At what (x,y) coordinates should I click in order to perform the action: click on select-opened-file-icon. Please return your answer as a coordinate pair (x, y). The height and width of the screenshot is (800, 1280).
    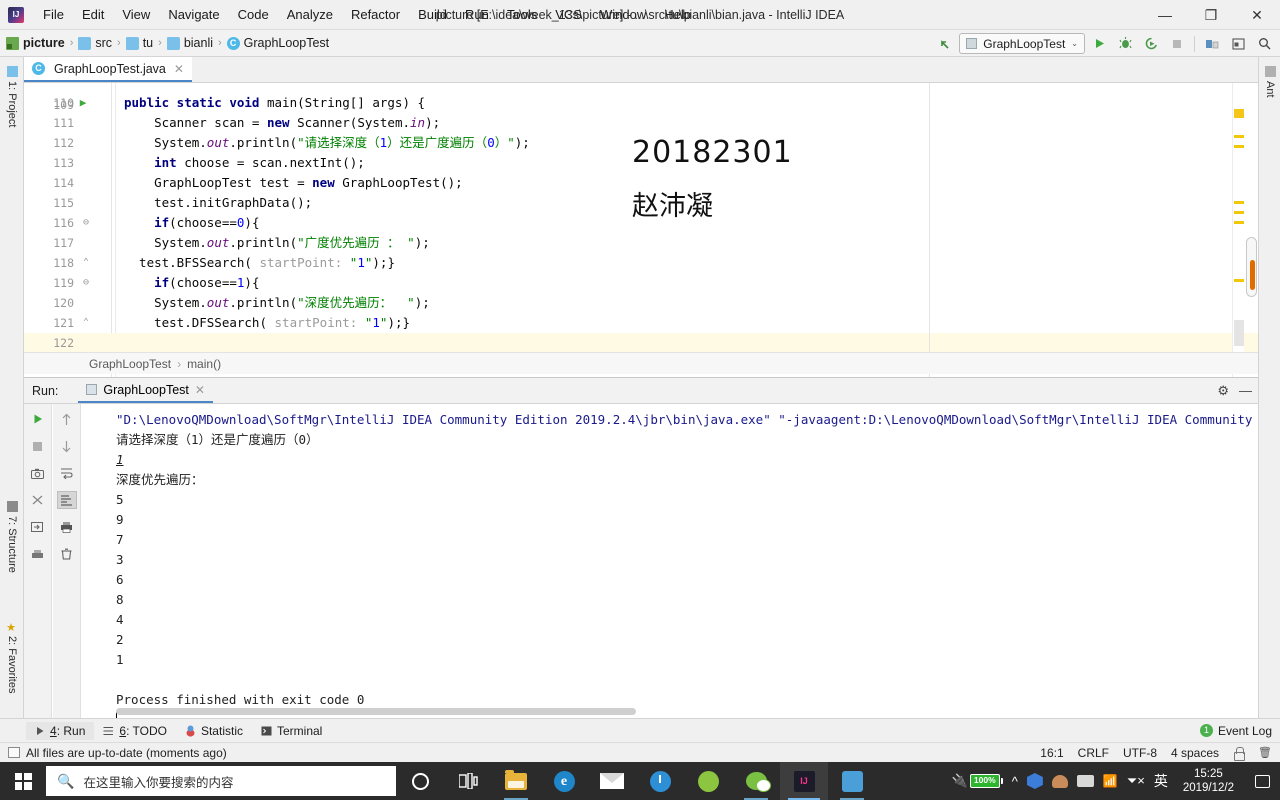
    Looking at the image, I should click on (1238, 44).